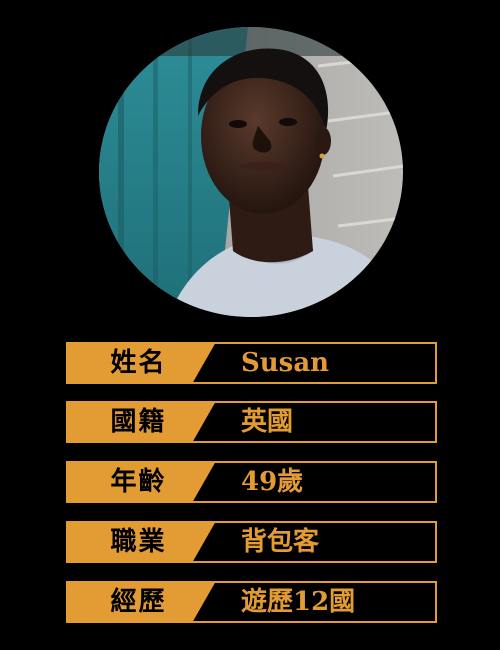 The image size is (500, 650). I want to click on info-label: 職業, so click(138, 542).